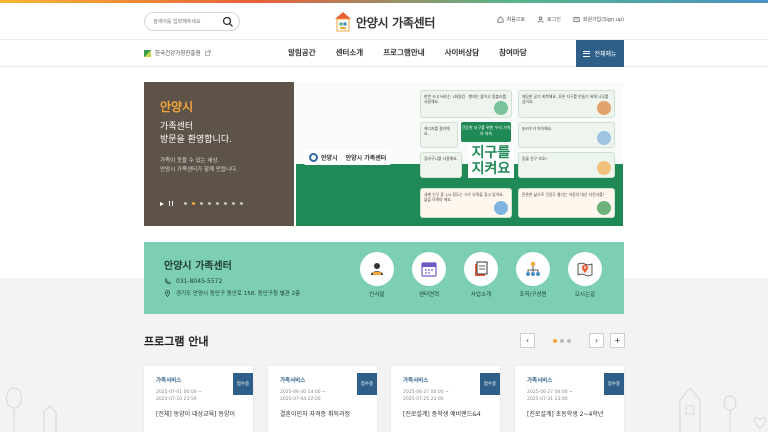  What do you see at coordinates (481, 268) in the screenshot?
I see `document-stack-icon` at bounding box center [481, 268].